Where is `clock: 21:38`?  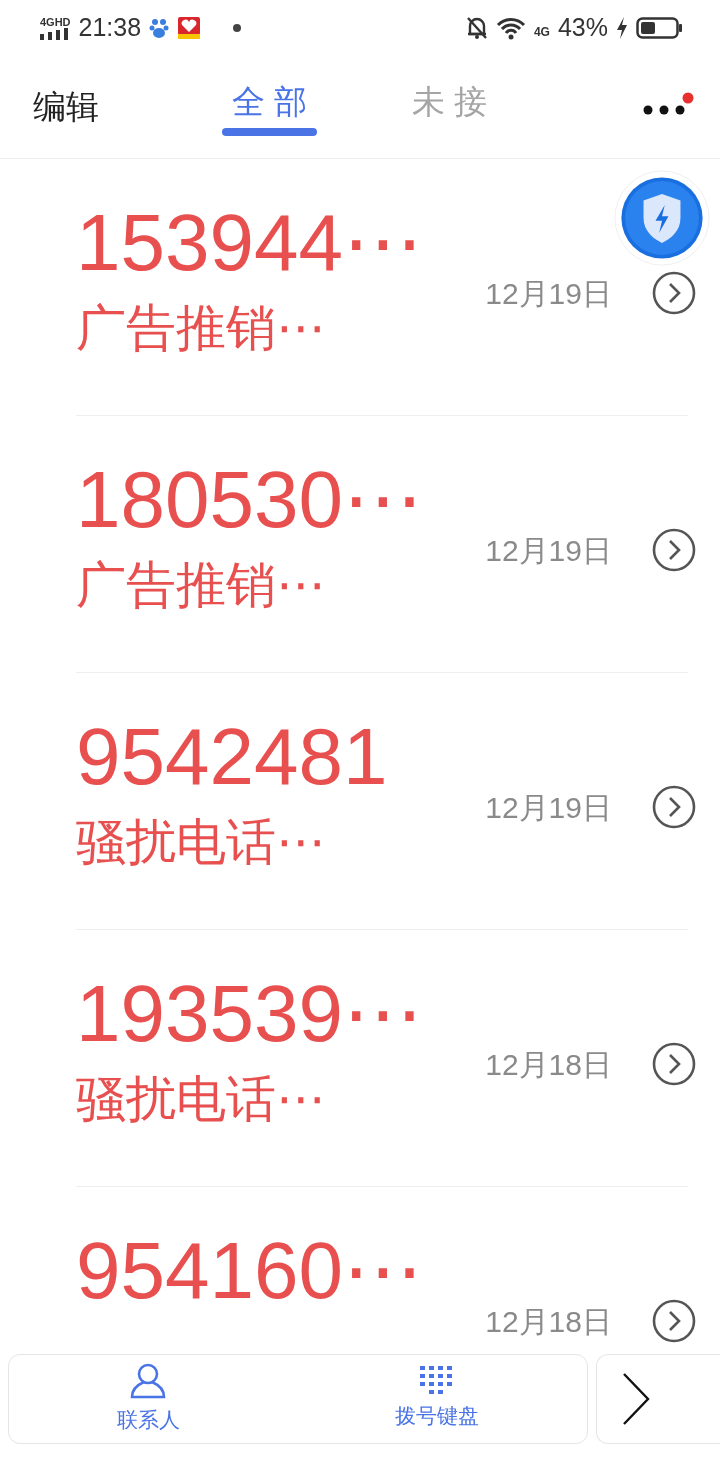 clock: 21:38 is located at coordinates (110, 28).